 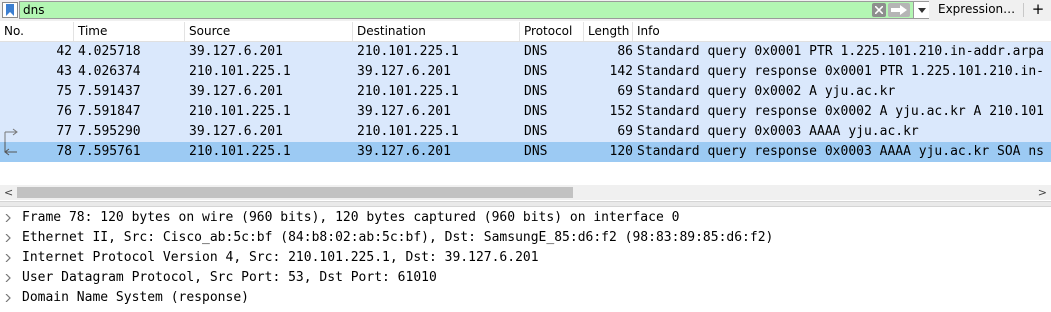 I want to click on packet-time: 7.595761, so click(x=109, y=151).